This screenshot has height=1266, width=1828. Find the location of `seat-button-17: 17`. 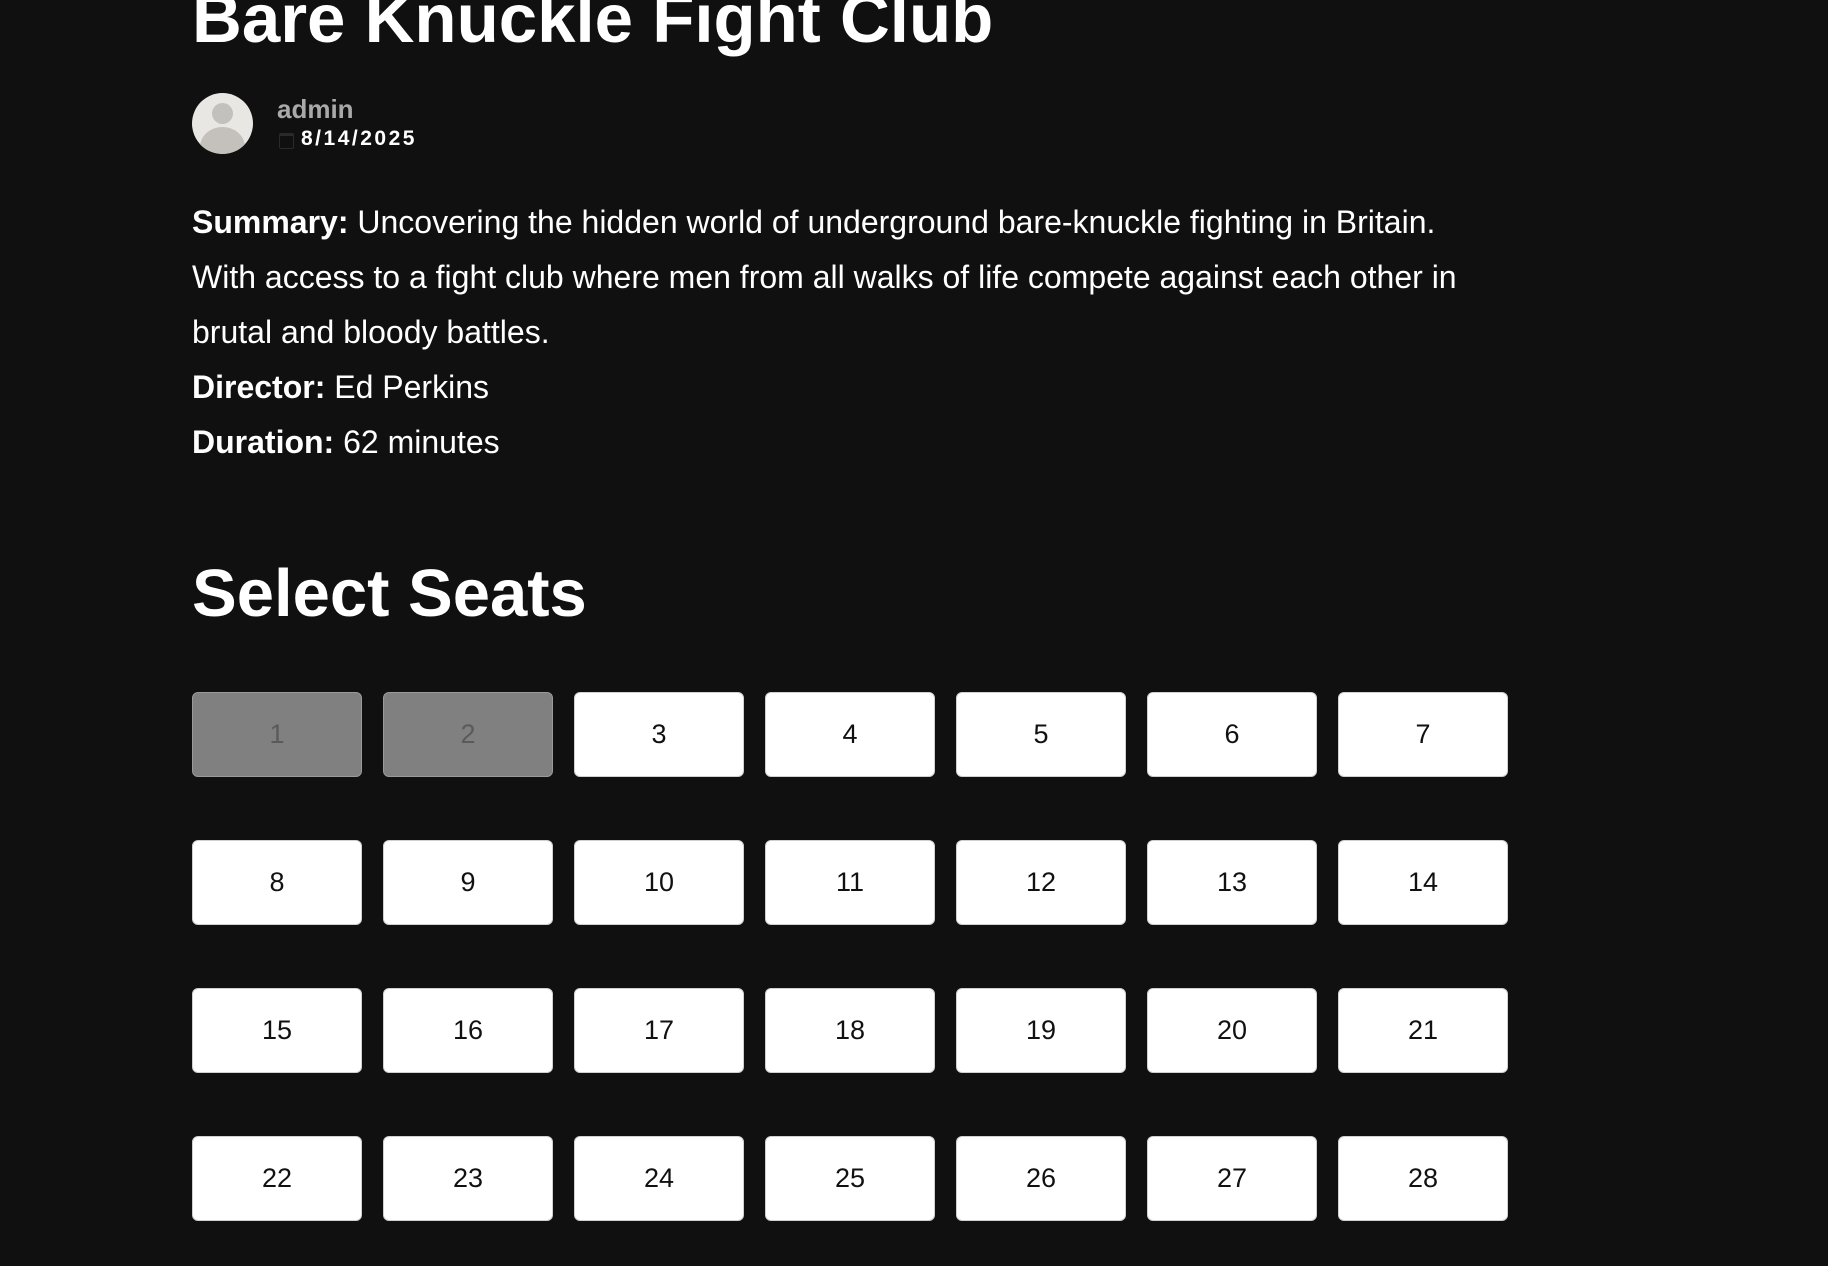

seat-button-17: 17 is located at coordinates (659, 1030).